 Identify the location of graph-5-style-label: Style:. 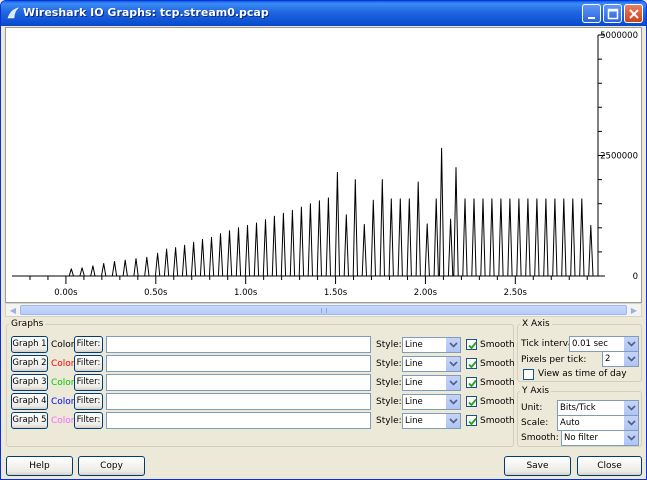
(389, 421).